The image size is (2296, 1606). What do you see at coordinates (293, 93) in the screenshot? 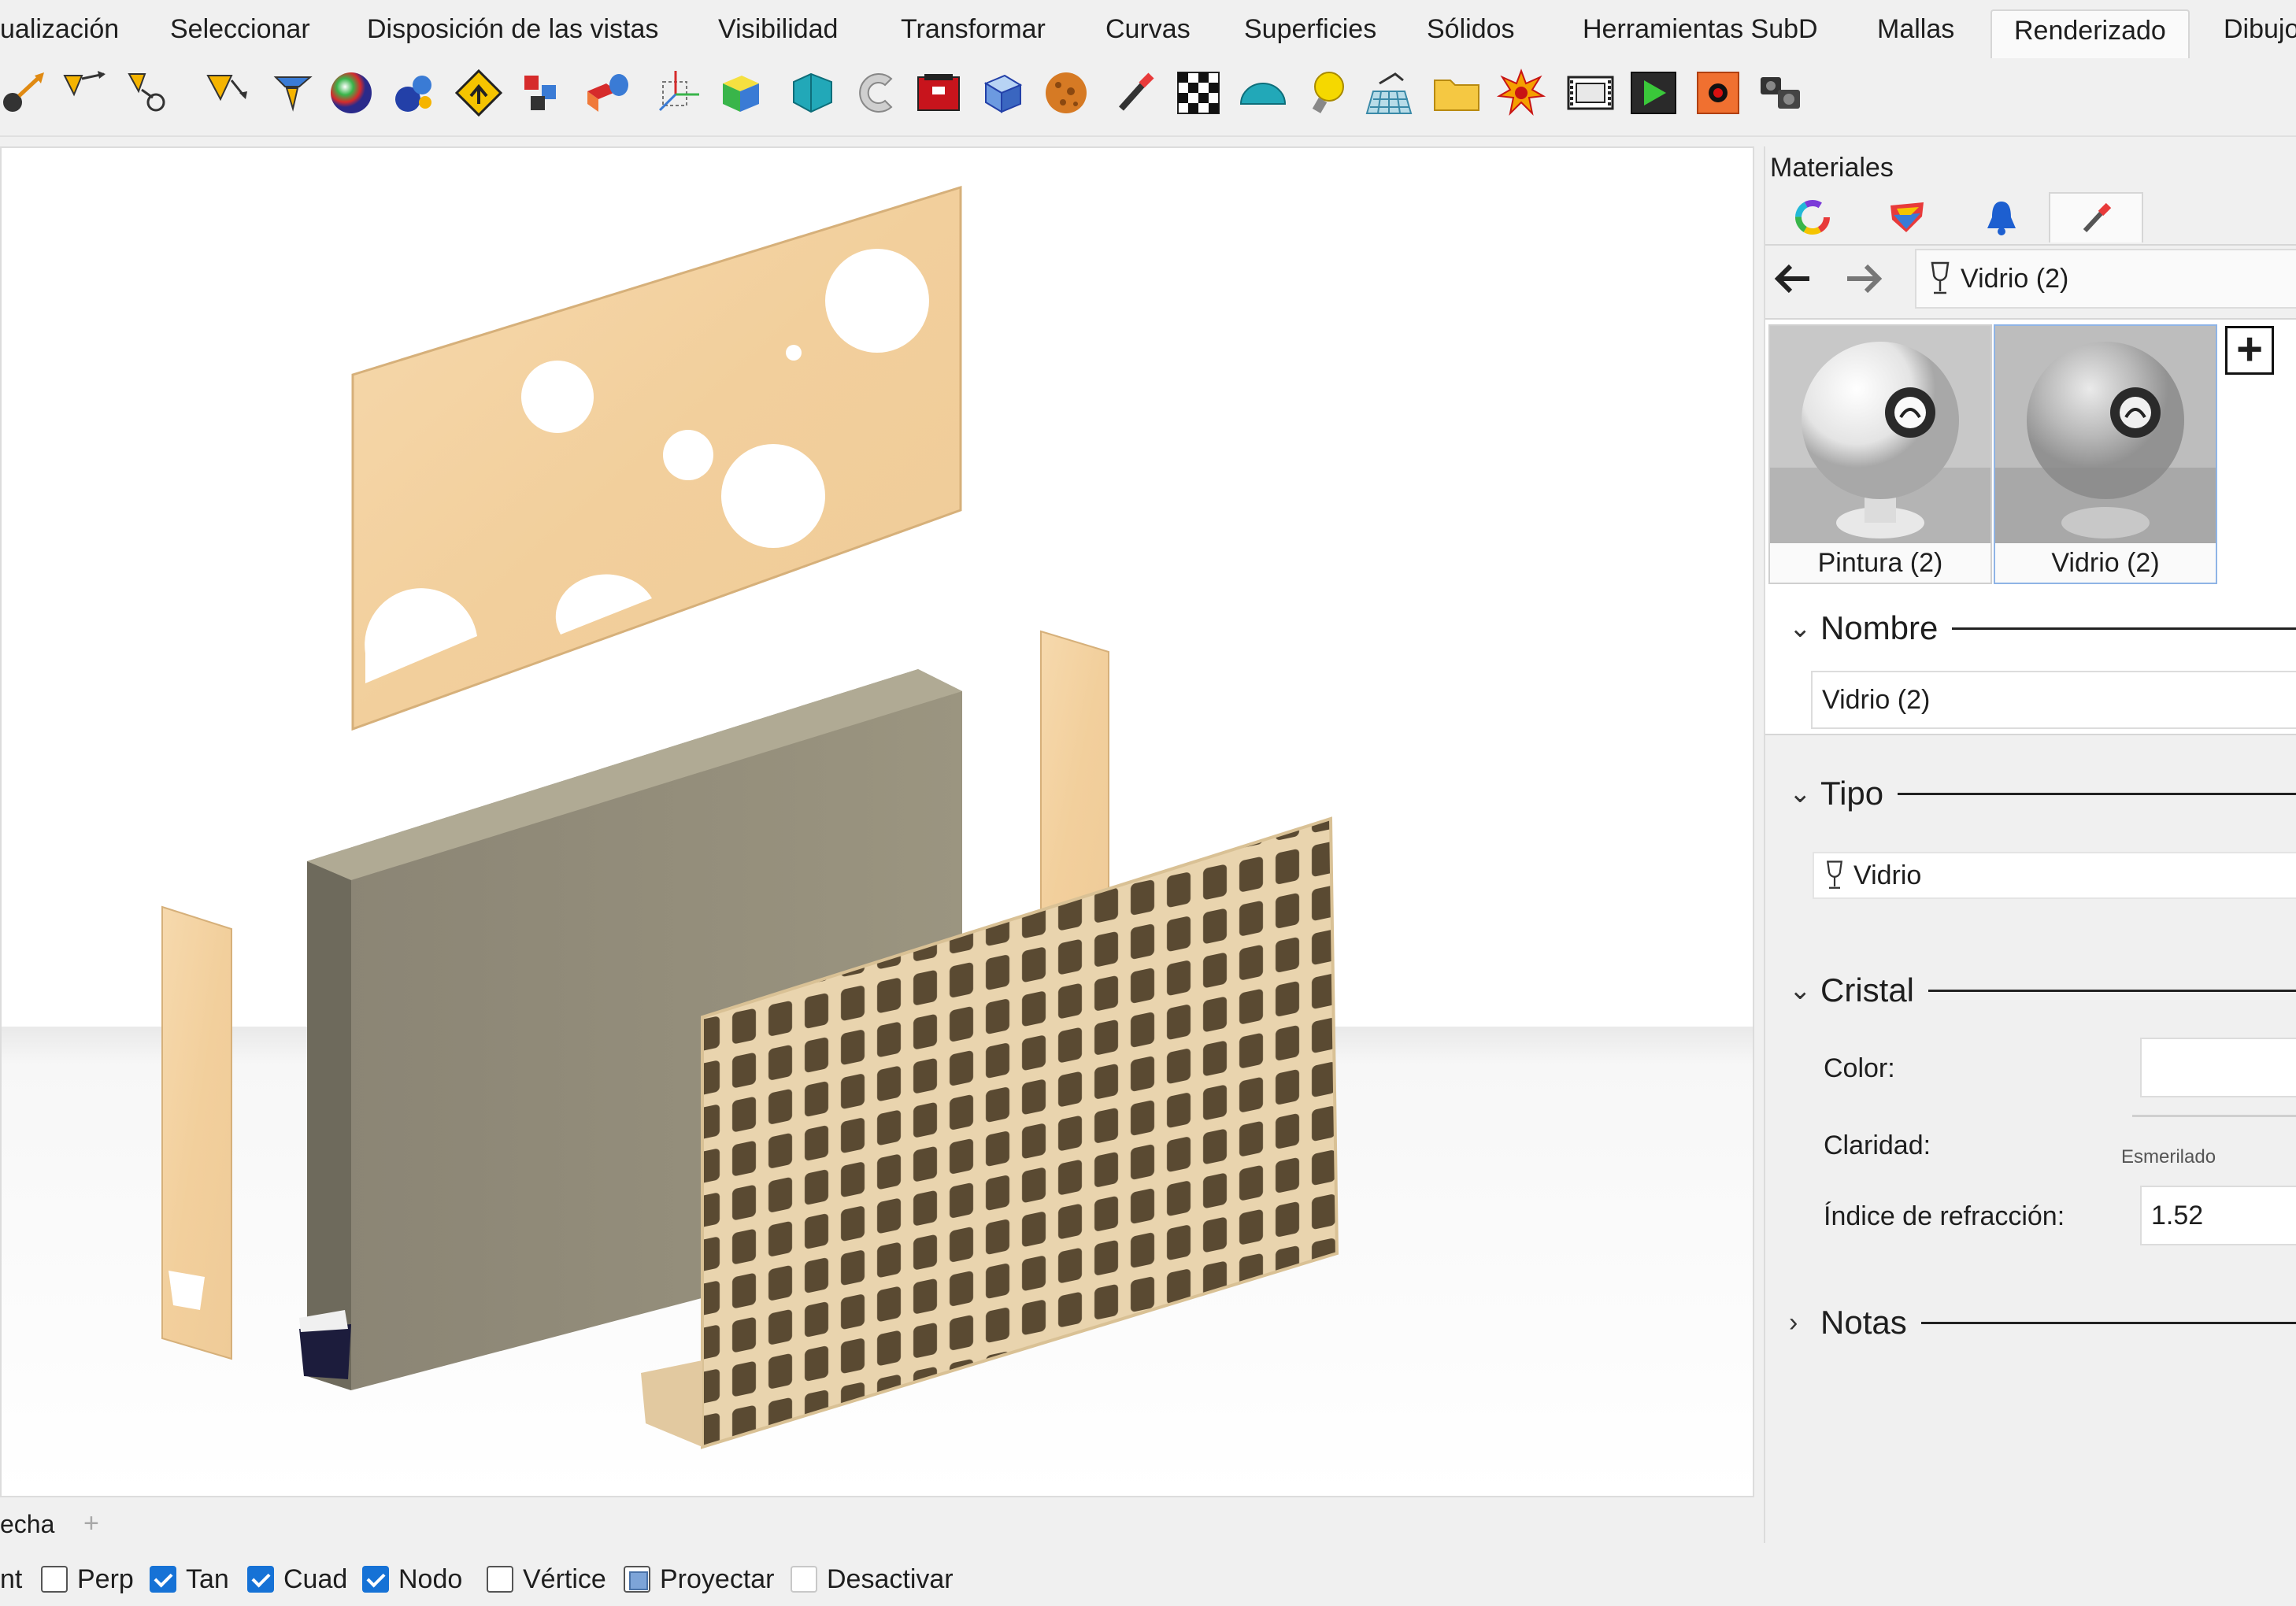
I see `linear-light-icon` at bounding box center [293, 93].